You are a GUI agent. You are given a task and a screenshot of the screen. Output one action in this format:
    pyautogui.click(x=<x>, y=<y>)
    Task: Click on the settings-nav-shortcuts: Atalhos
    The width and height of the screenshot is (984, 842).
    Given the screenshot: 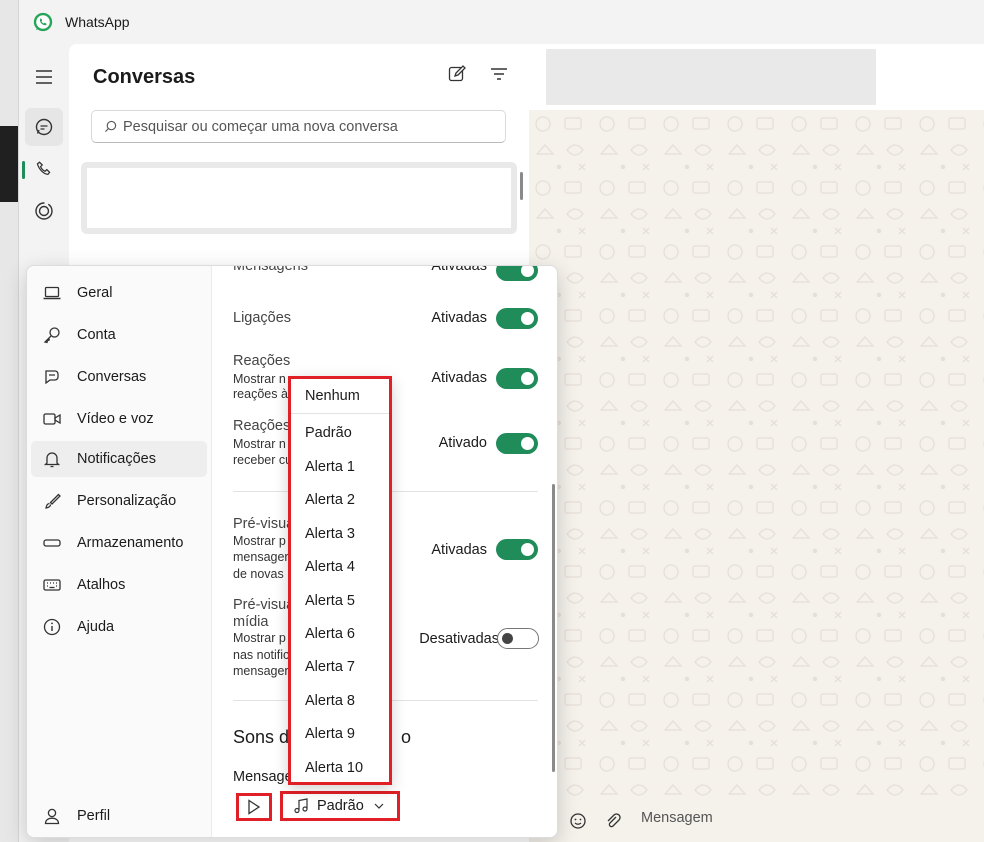 What is the action you would take?
    pyautogui.click(x=119, y=585)
    